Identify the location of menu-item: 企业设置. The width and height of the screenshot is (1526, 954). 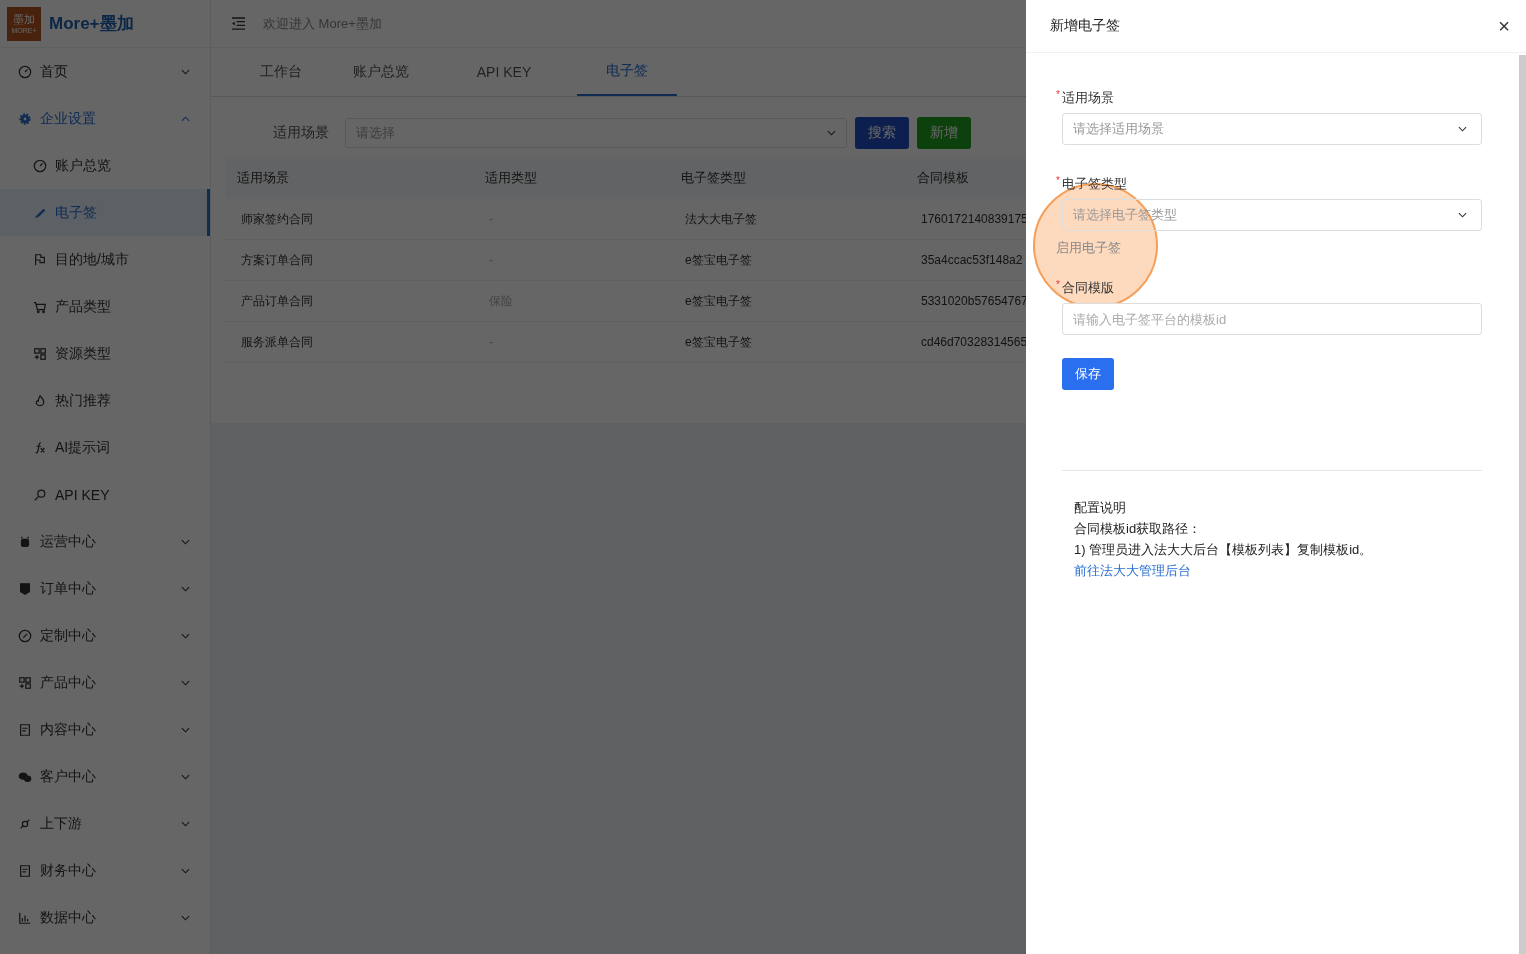
(105, 118).